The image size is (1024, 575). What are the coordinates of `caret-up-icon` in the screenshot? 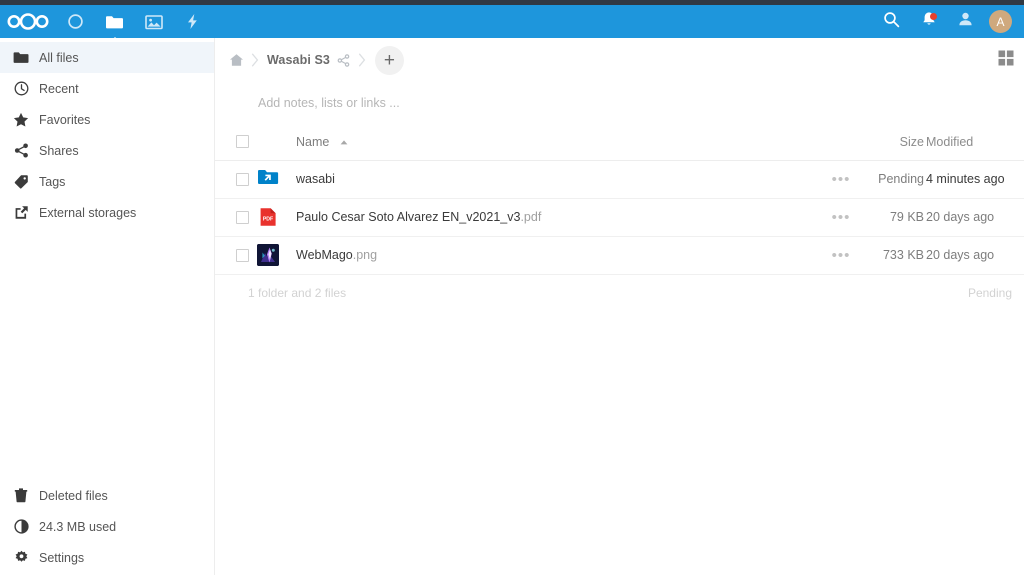 It's located at (344, 141).